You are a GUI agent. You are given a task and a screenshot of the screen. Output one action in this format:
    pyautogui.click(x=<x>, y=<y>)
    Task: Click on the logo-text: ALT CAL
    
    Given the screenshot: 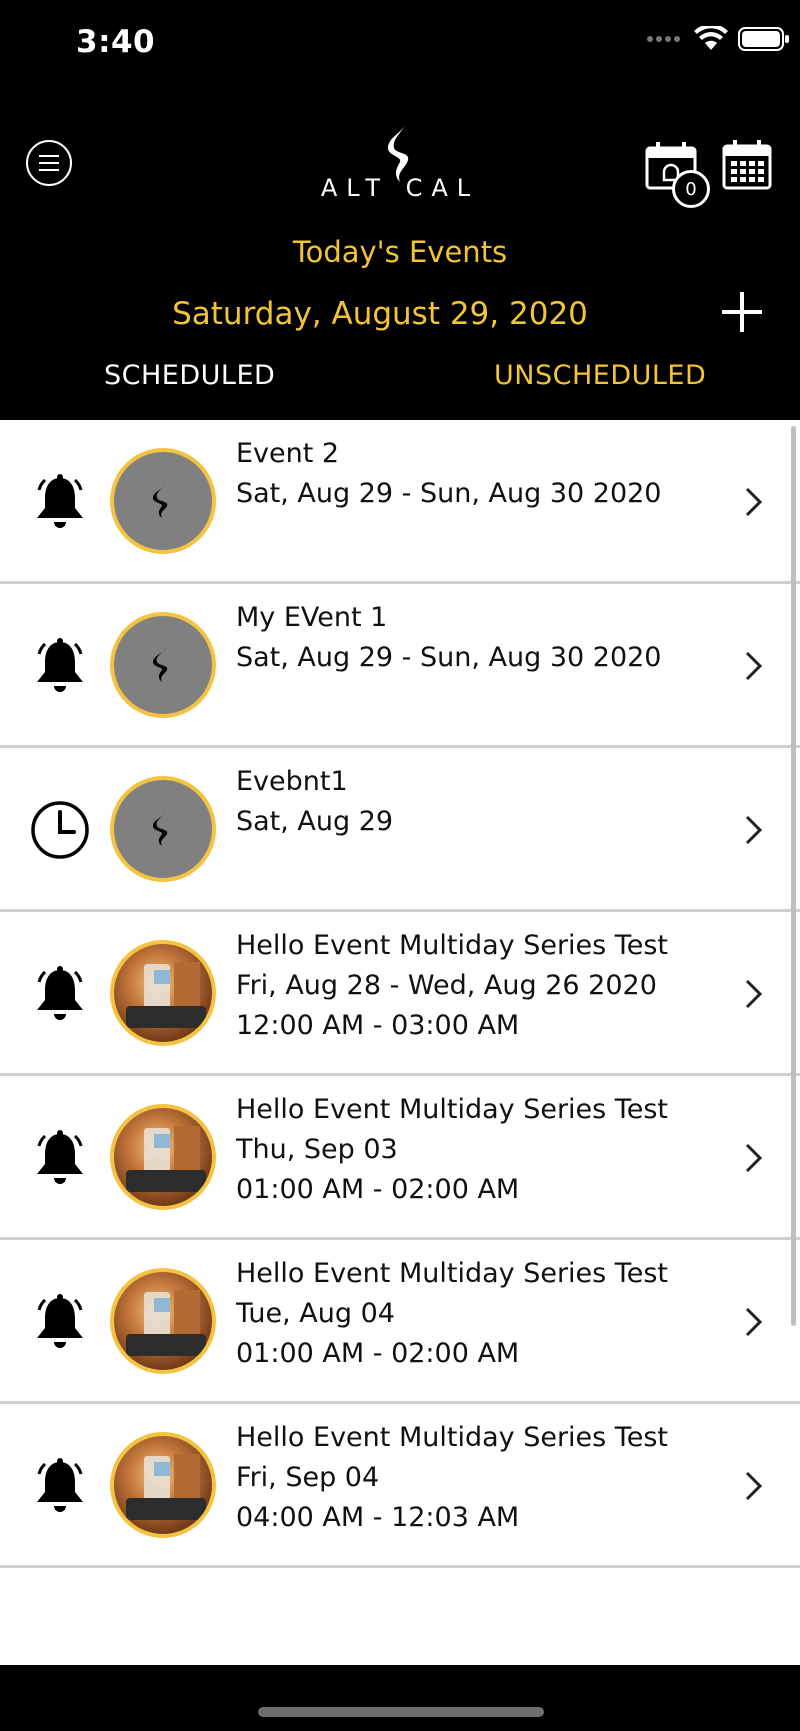 What is the action you would take?
    pyautogui.click(x=400, y=188)
    